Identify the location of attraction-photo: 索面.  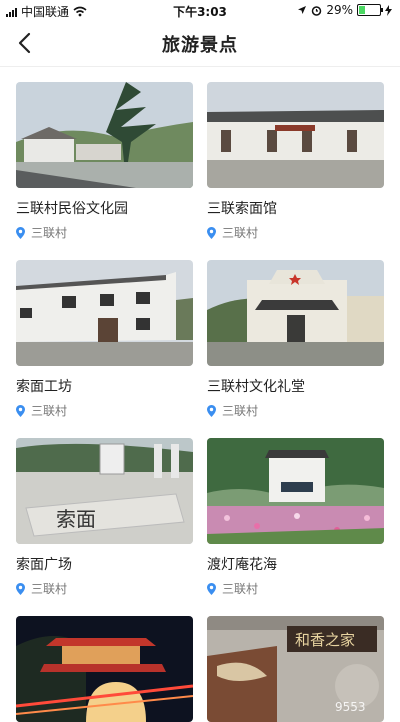
(104, 491).